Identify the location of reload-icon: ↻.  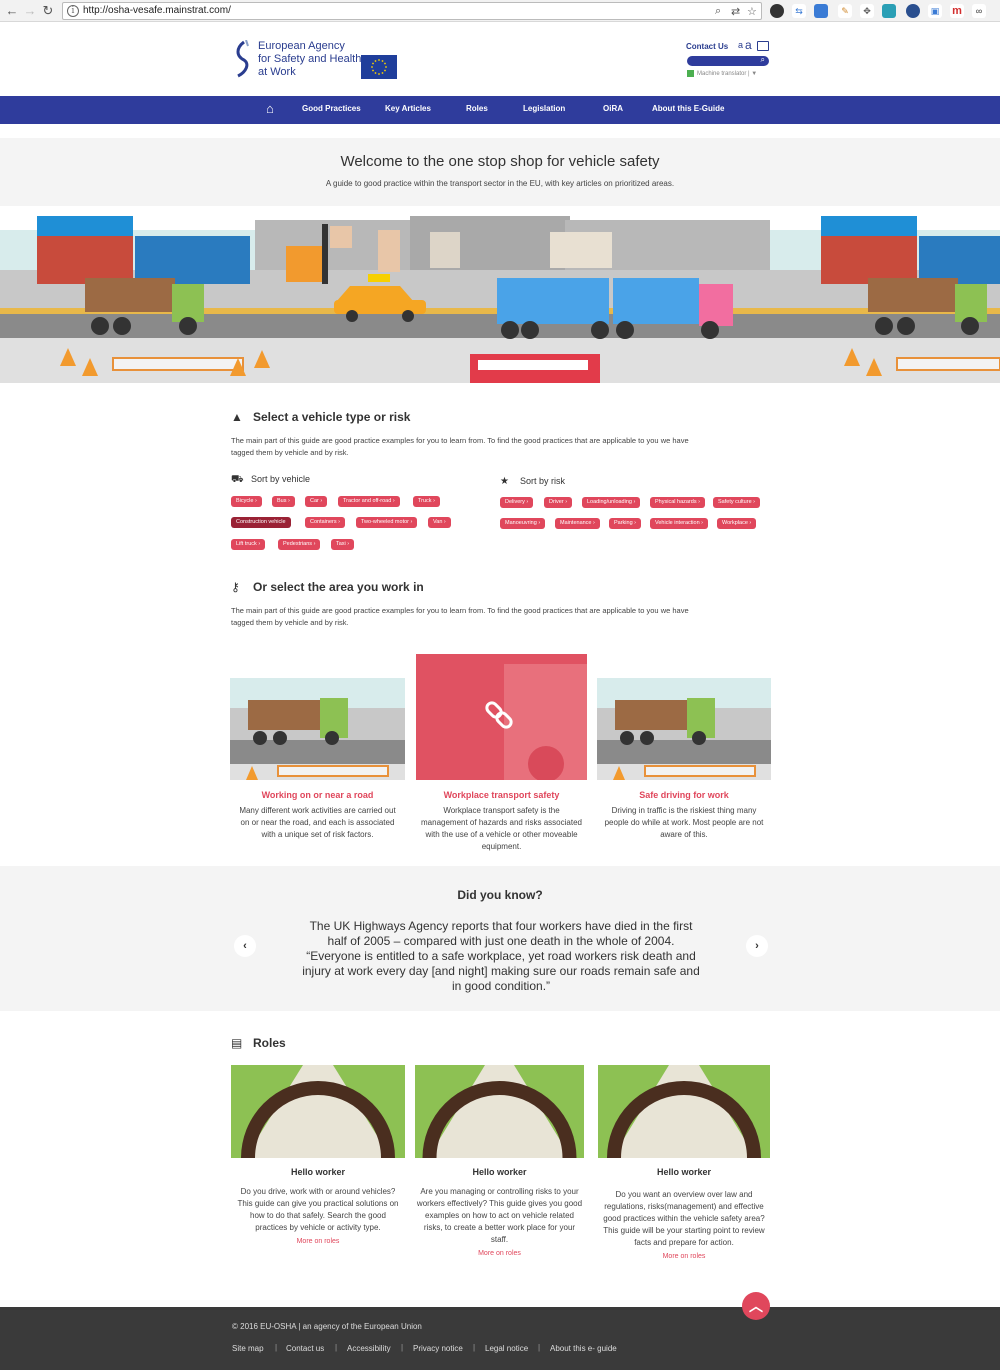
(48, 11).